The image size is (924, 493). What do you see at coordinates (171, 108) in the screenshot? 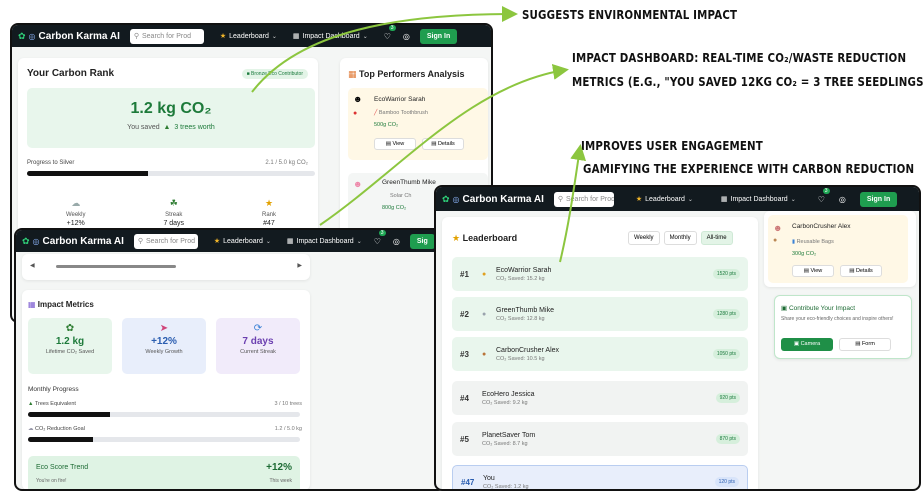
I see `co2-amount: 1.2 kg CO₂` at bounding box center [171, 108].